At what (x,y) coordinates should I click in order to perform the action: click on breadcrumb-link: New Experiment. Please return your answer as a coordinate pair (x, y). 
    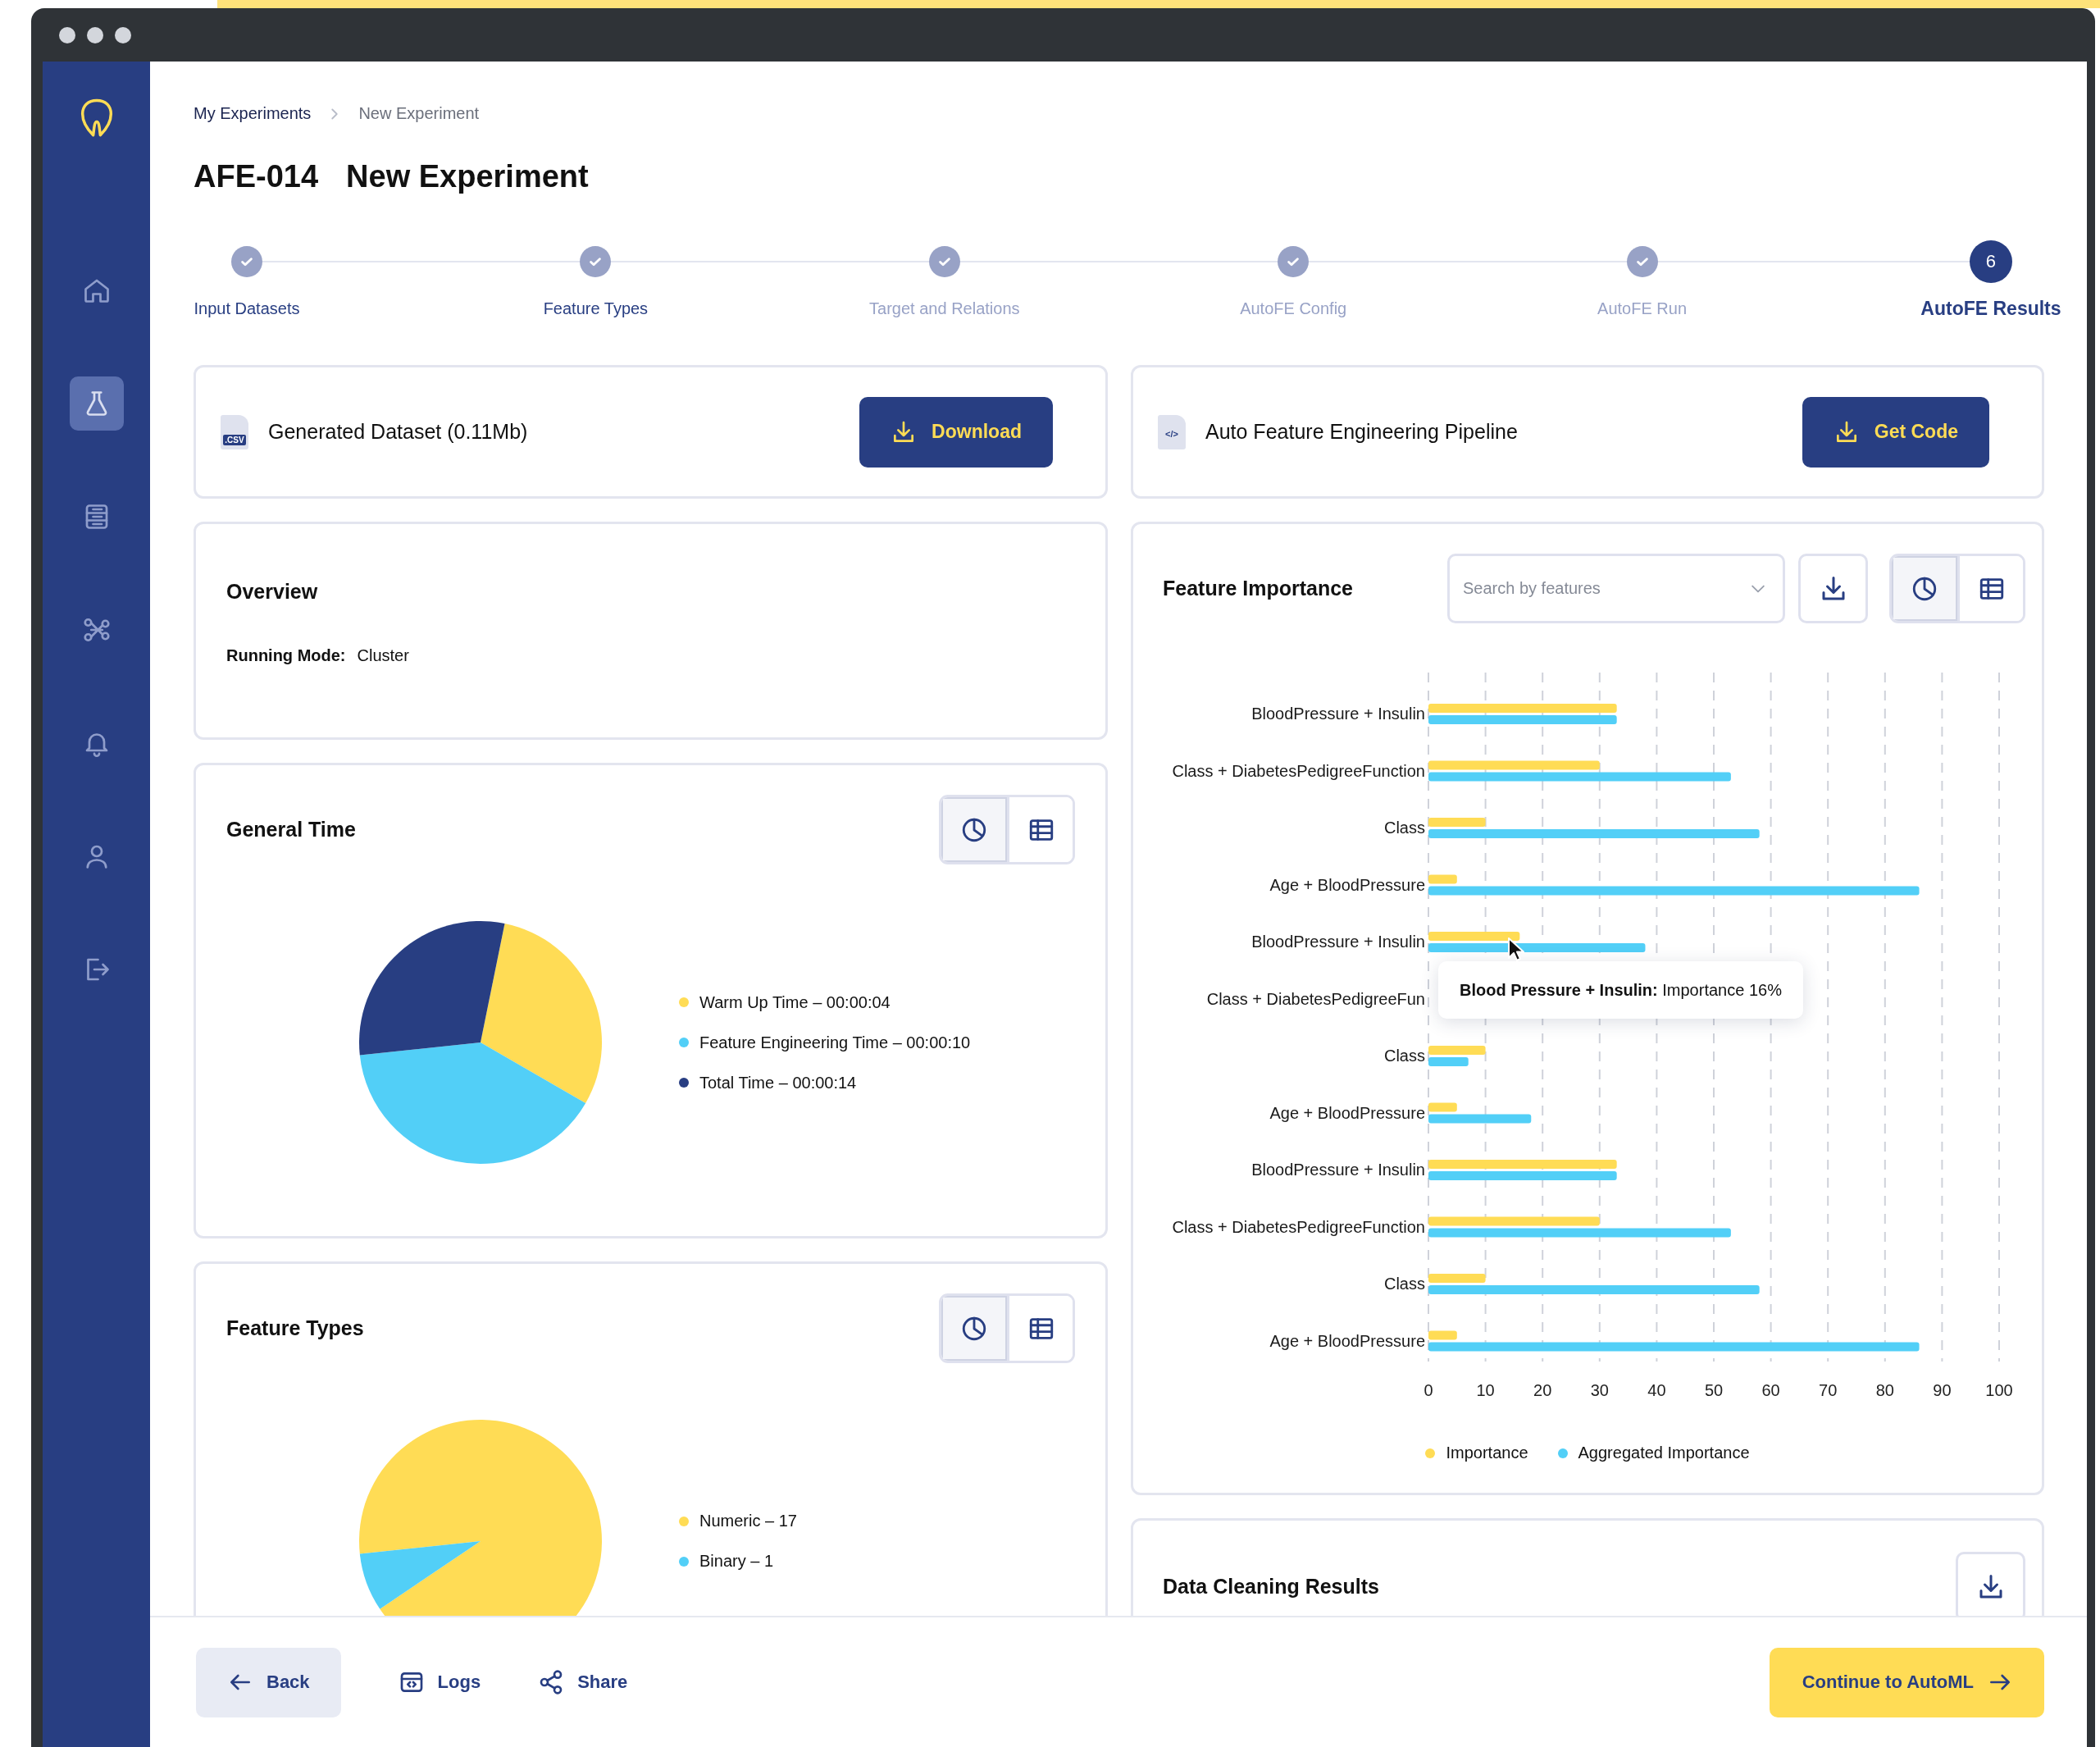
    Looking at the image, I should click on (419, 113).